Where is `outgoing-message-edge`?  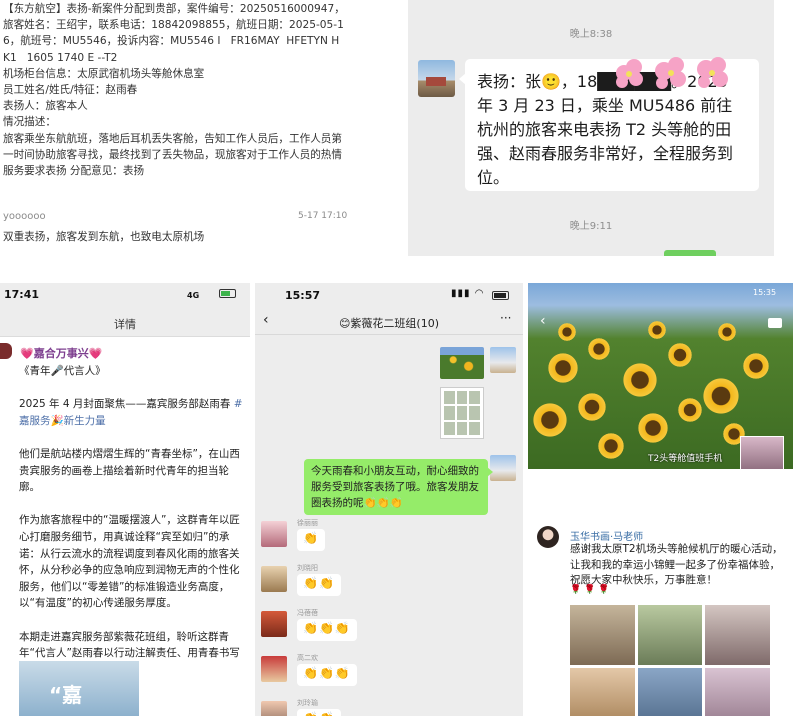 outgoing-message-edge is located at coordinates (690, 253).